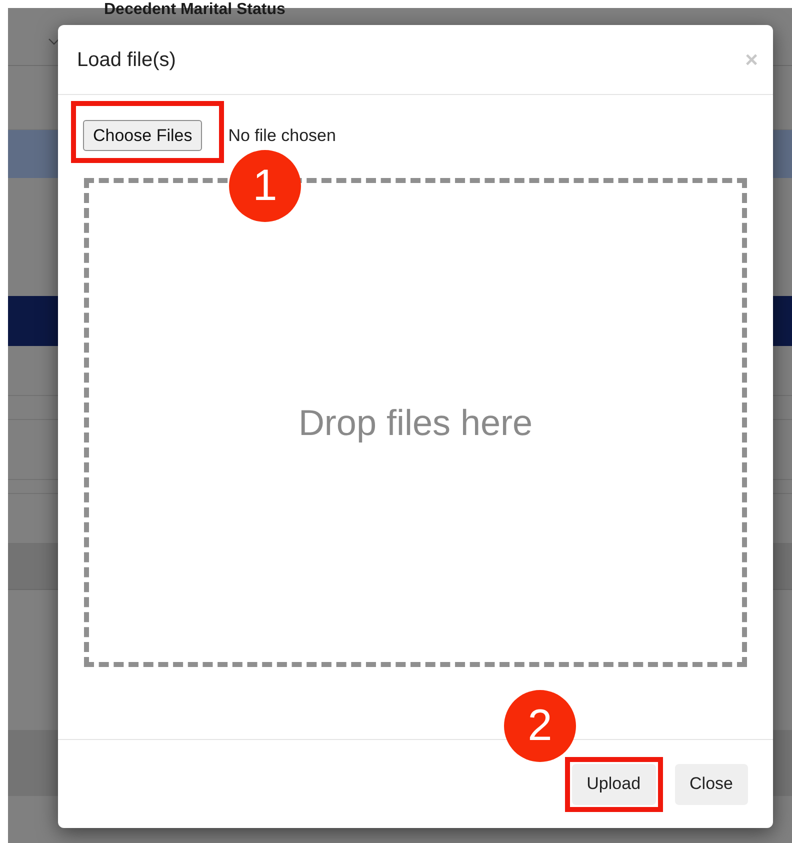 The image size is (792, 843). Describe the element at coordinates (711, 784) in the screenshot. I see `close-button: Close` at that location.